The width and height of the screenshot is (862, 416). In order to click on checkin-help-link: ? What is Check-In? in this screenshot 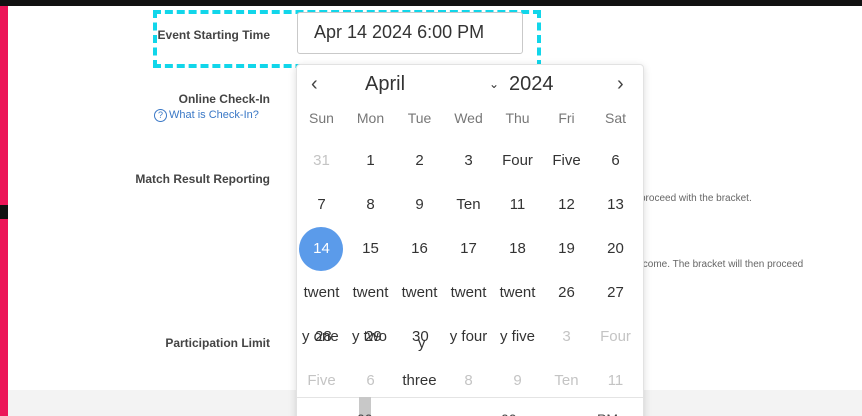, I will do `click(206, 115)`.